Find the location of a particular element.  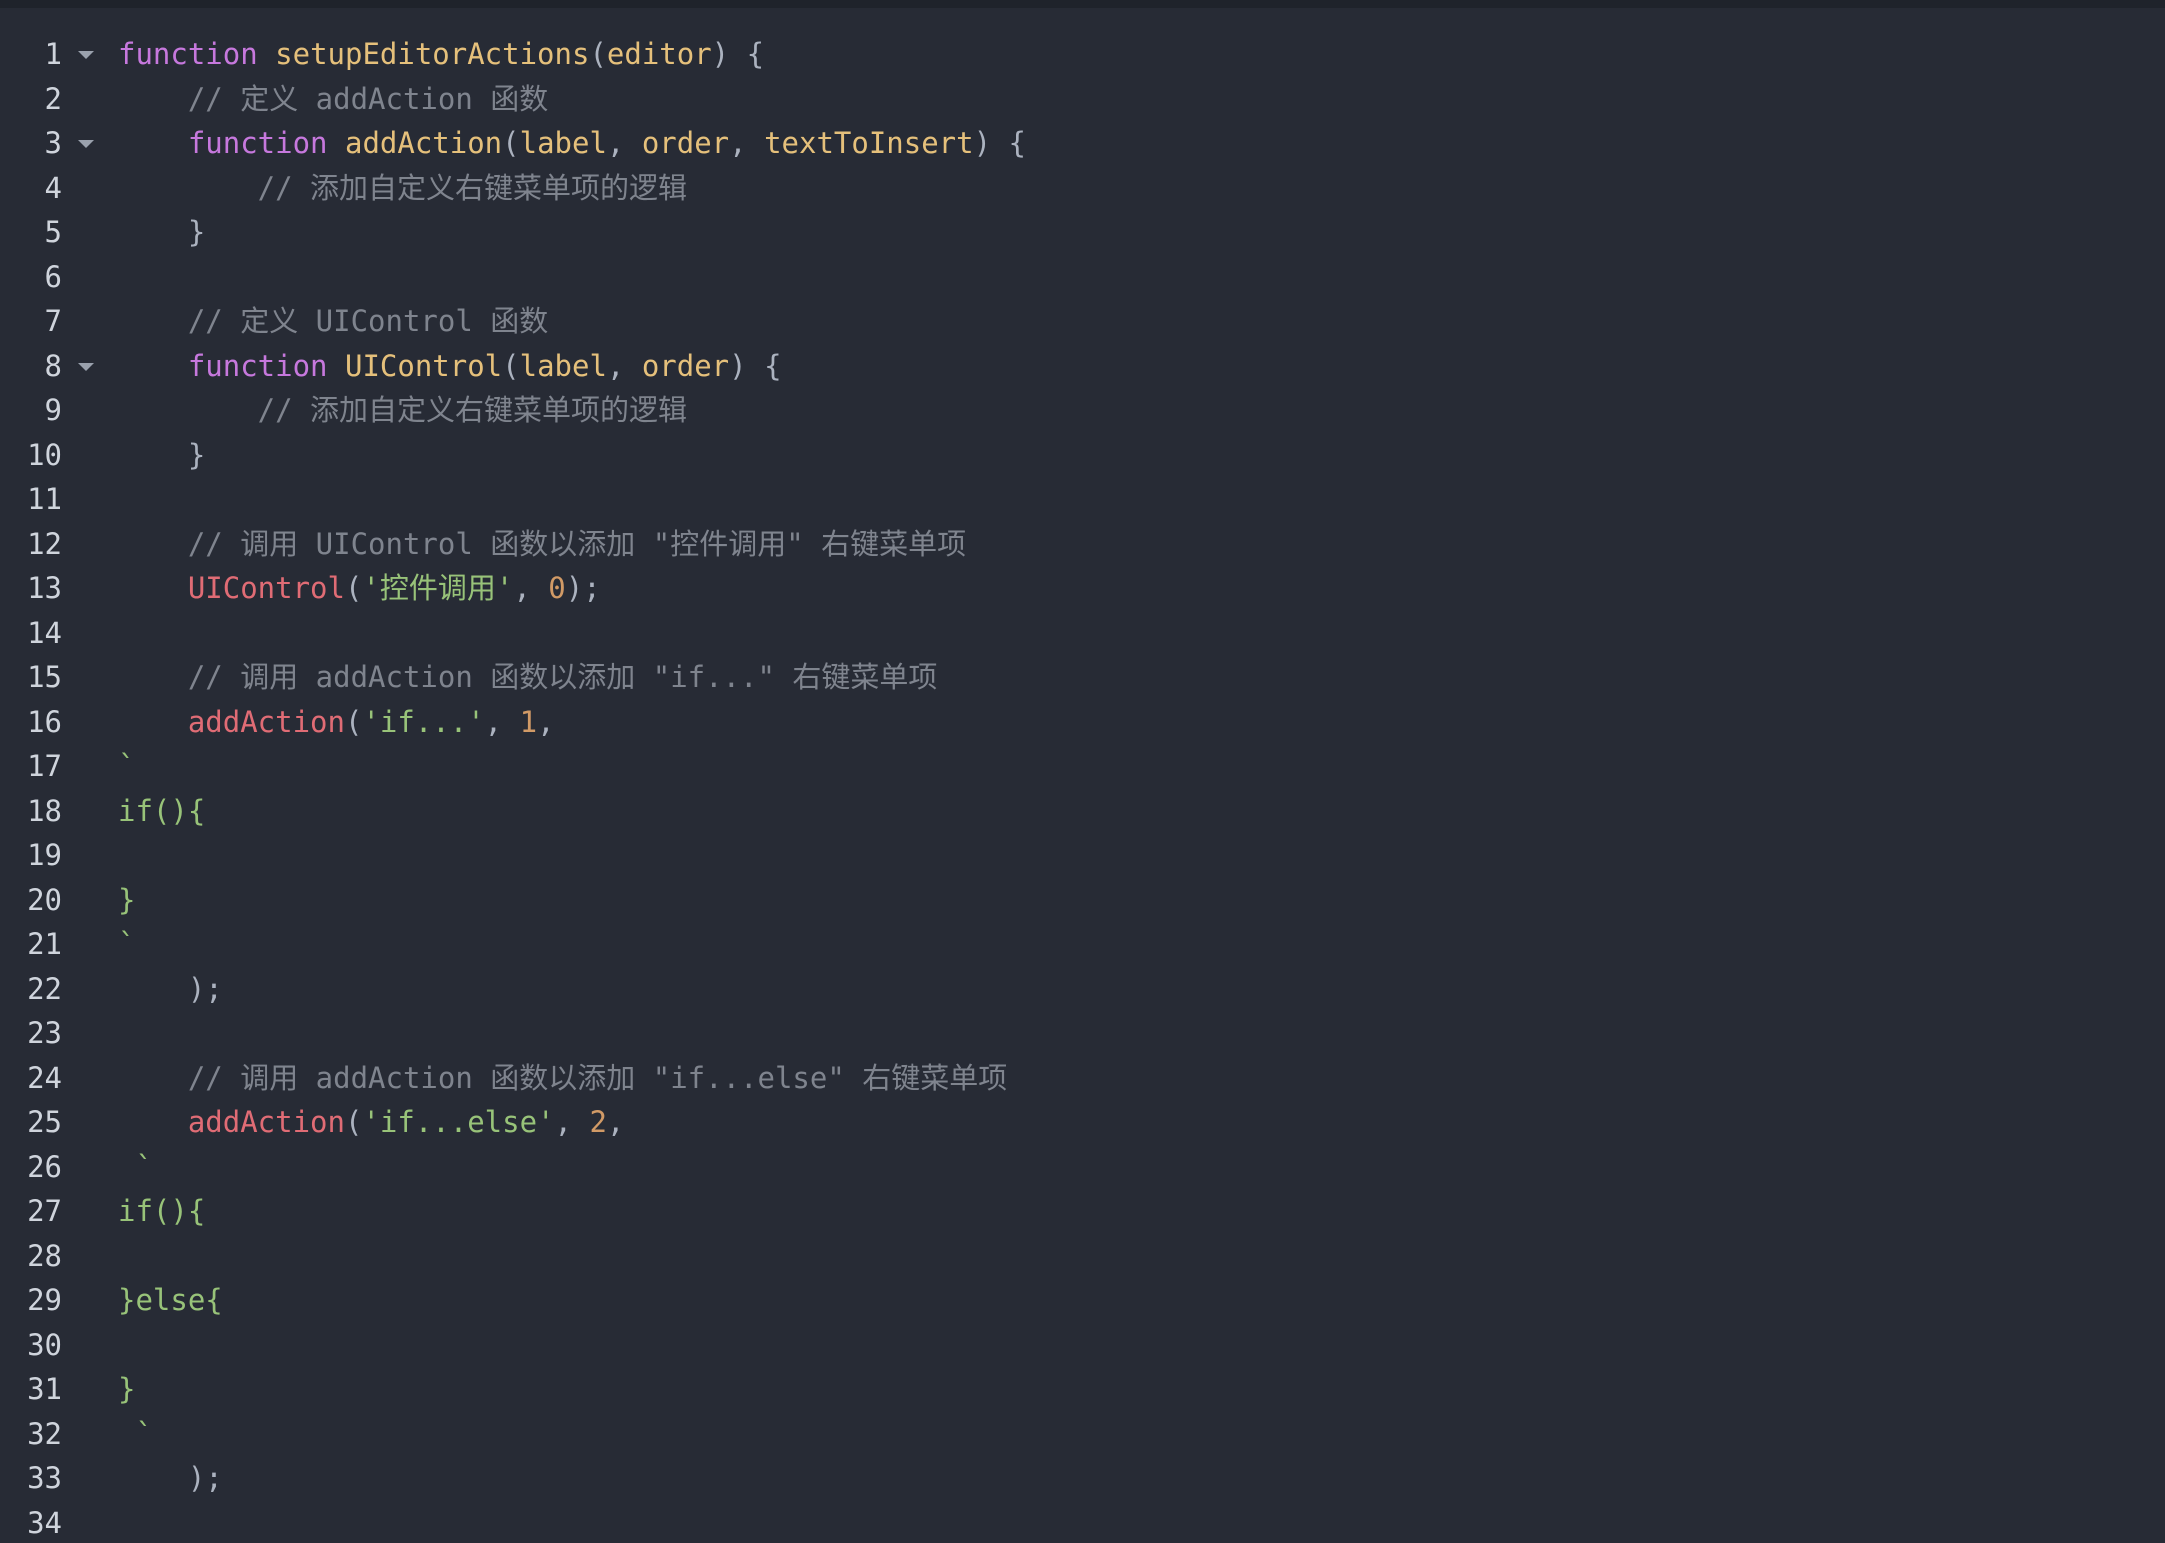

code-line: 14 is located at coordinates (1082, 633).